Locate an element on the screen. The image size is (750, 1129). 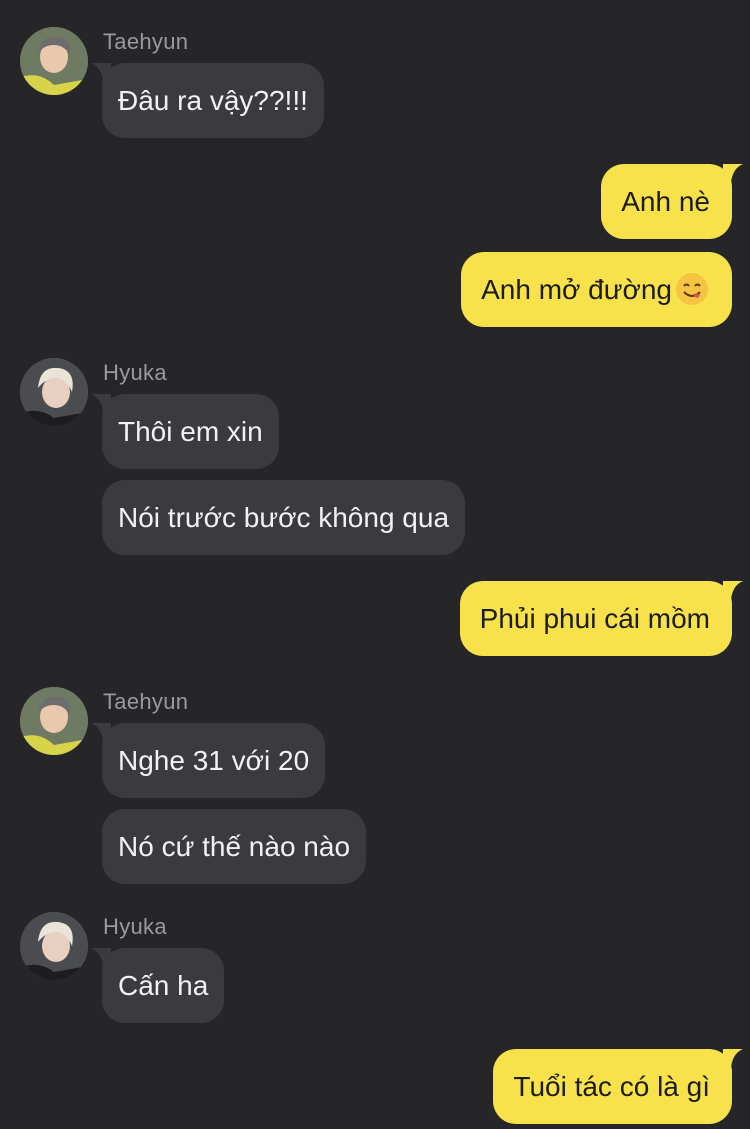
message-bubble-incoming: Thôi em xin is located at coordinates (185, 431).